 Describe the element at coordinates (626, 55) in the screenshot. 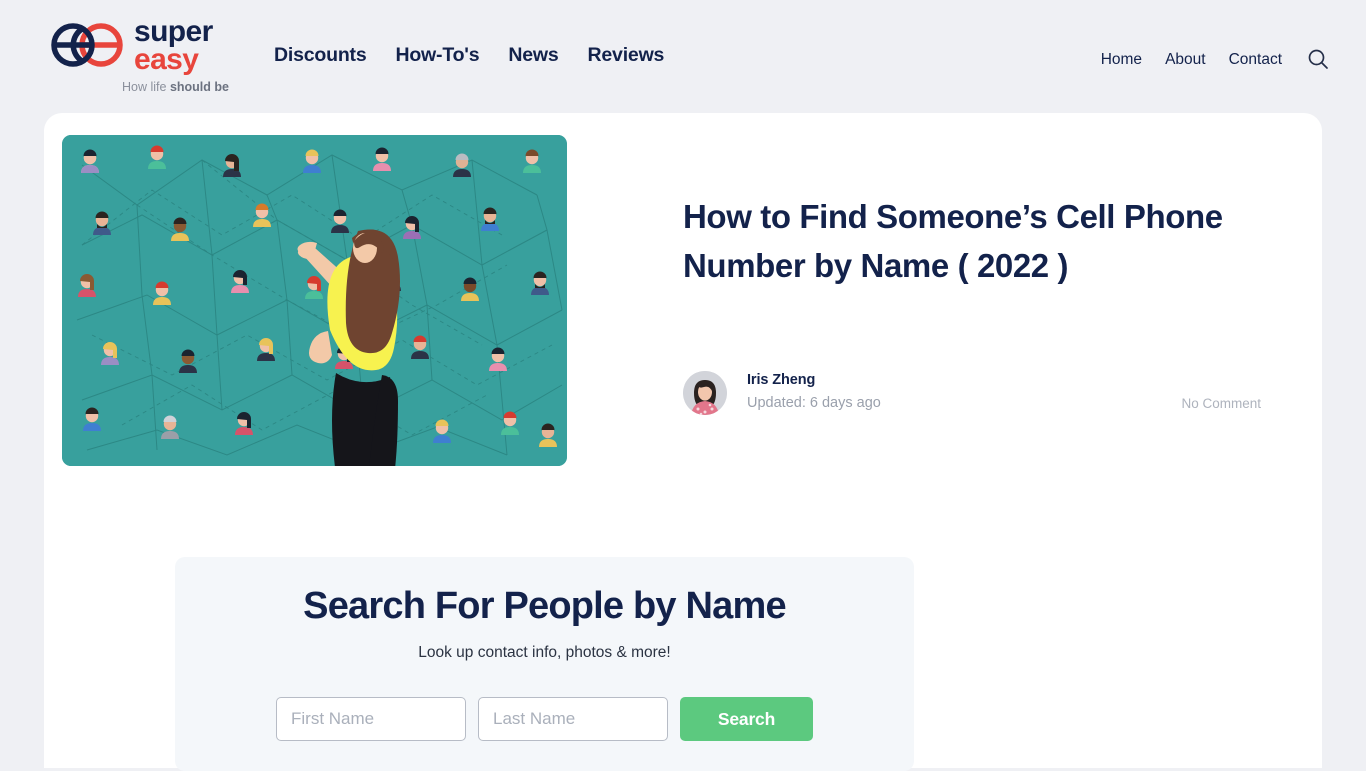

I see `nav-item-reviews: Reviews` at that location.